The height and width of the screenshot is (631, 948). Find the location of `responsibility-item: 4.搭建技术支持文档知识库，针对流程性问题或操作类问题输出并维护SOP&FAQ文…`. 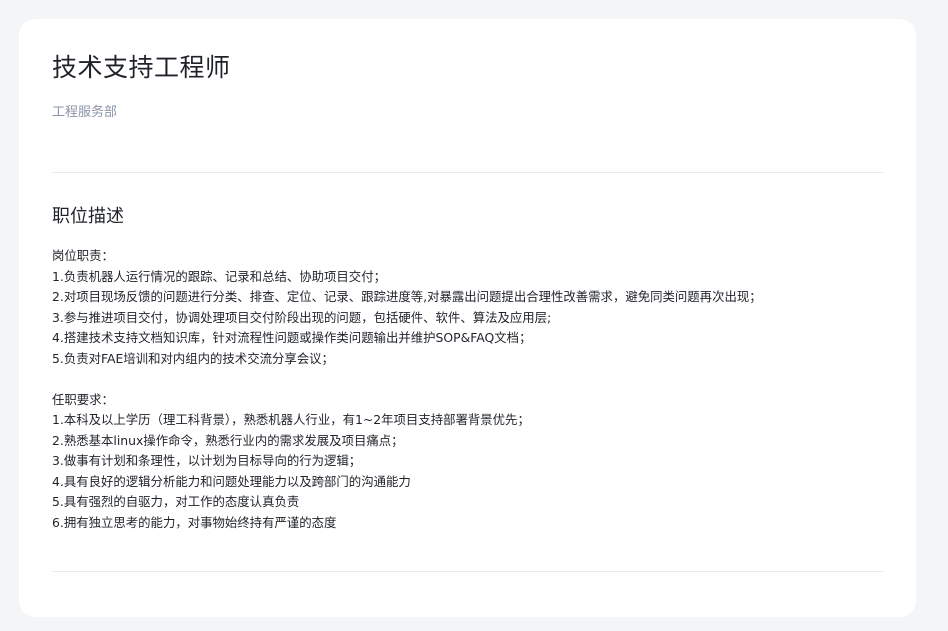

responsibility-item: 4.搭建技术支持文档知识库，针对流程性问题或操作类问题输出并维护SOP&FAQ文… is located at coordinates (292, 337).